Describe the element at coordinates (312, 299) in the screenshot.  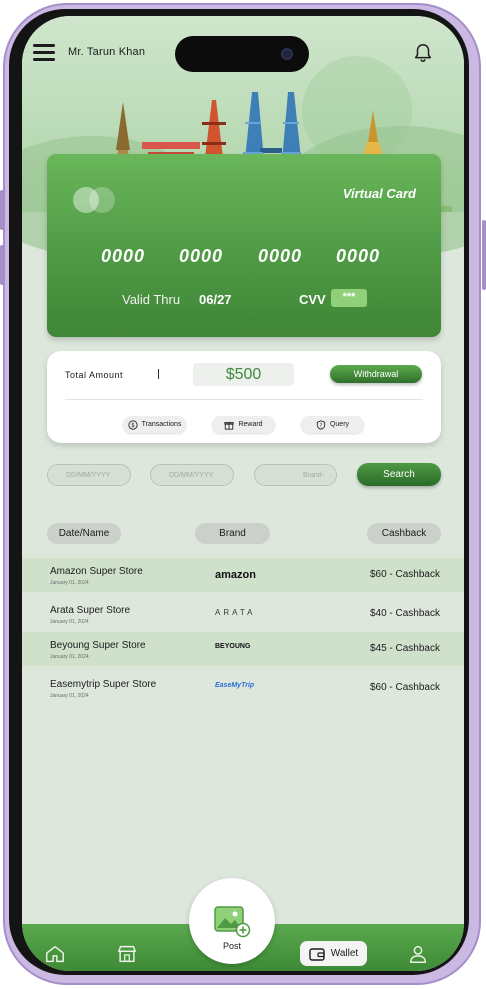
I see `cvv-label: CVV` at that location.